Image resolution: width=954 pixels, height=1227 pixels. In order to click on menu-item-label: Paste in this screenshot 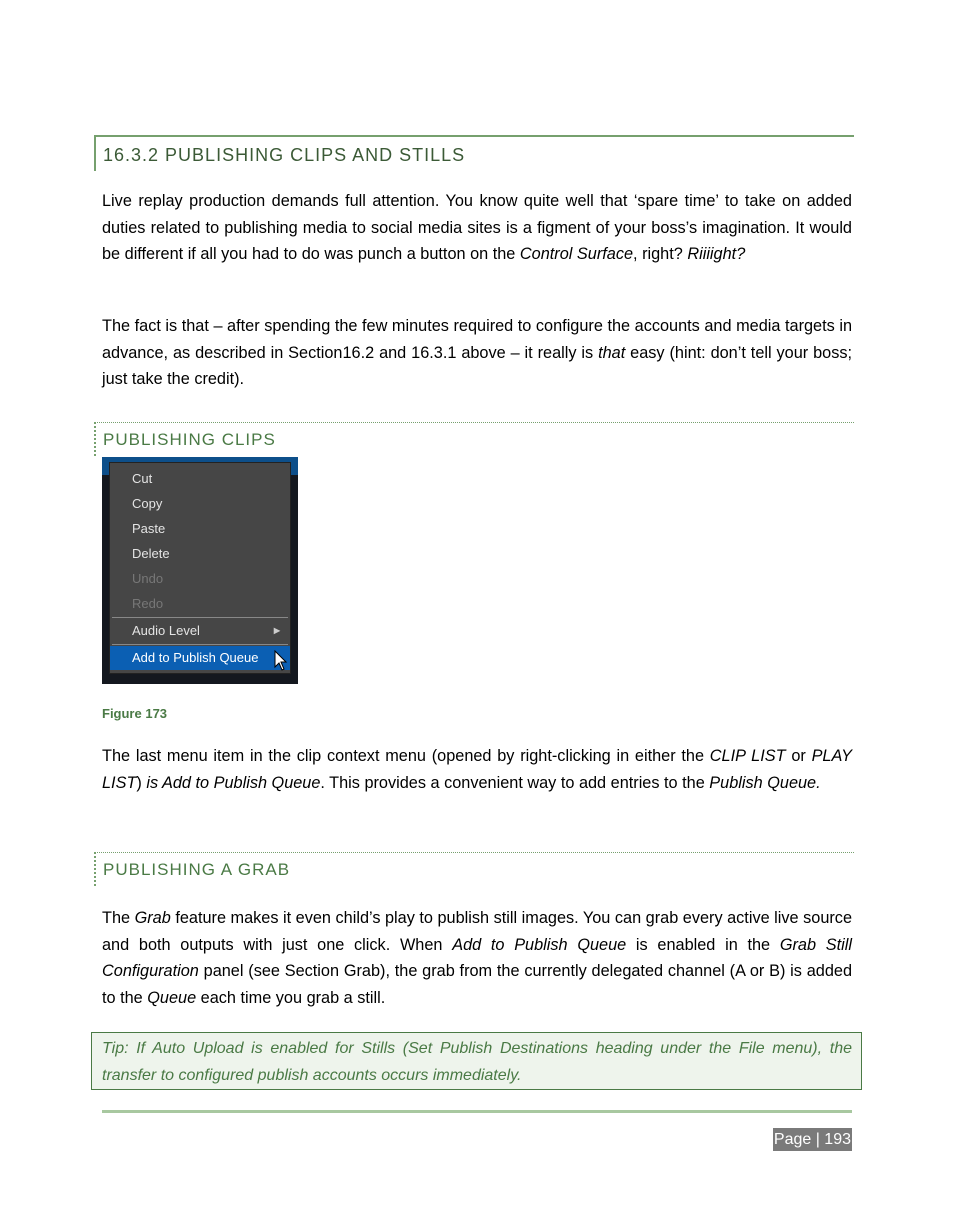, I will do `click(149, 528)`.